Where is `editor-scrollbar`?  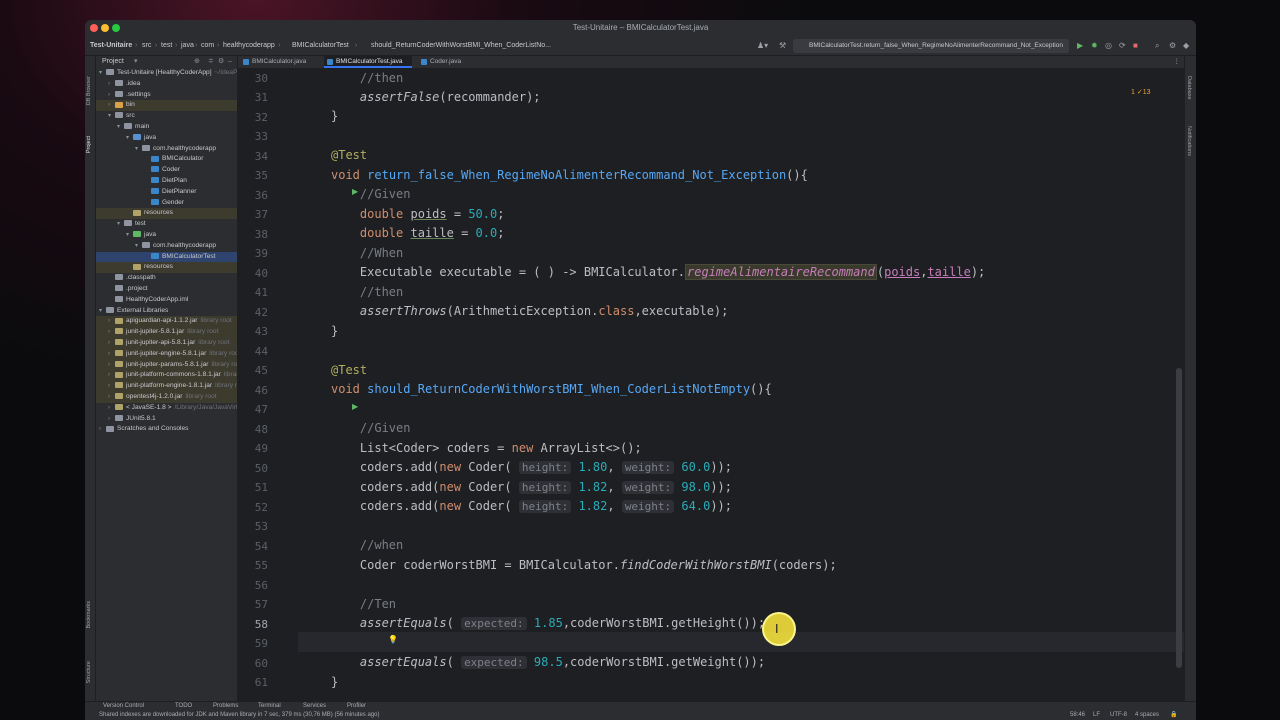
editor-scrollbar is located at coordinates (1179, 518).